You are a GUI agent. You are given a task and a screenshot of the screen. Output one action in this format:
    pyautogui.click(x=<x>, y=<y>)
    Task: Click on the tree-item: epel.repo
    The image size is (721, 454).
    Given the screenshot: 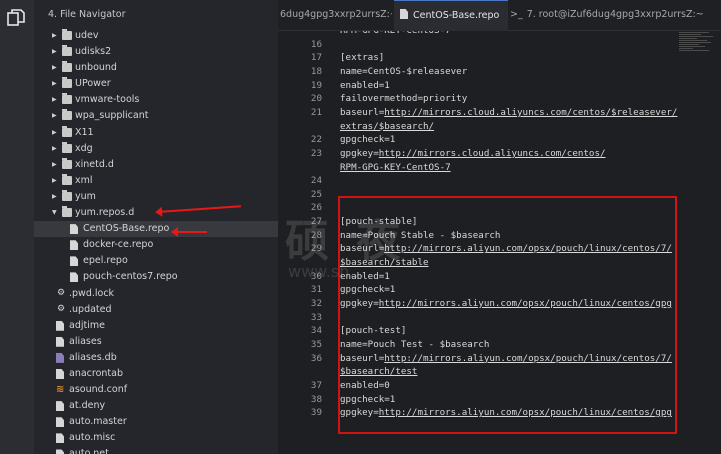 What is the action you would take?
    pyautogui.click(x=156, y=261)
    